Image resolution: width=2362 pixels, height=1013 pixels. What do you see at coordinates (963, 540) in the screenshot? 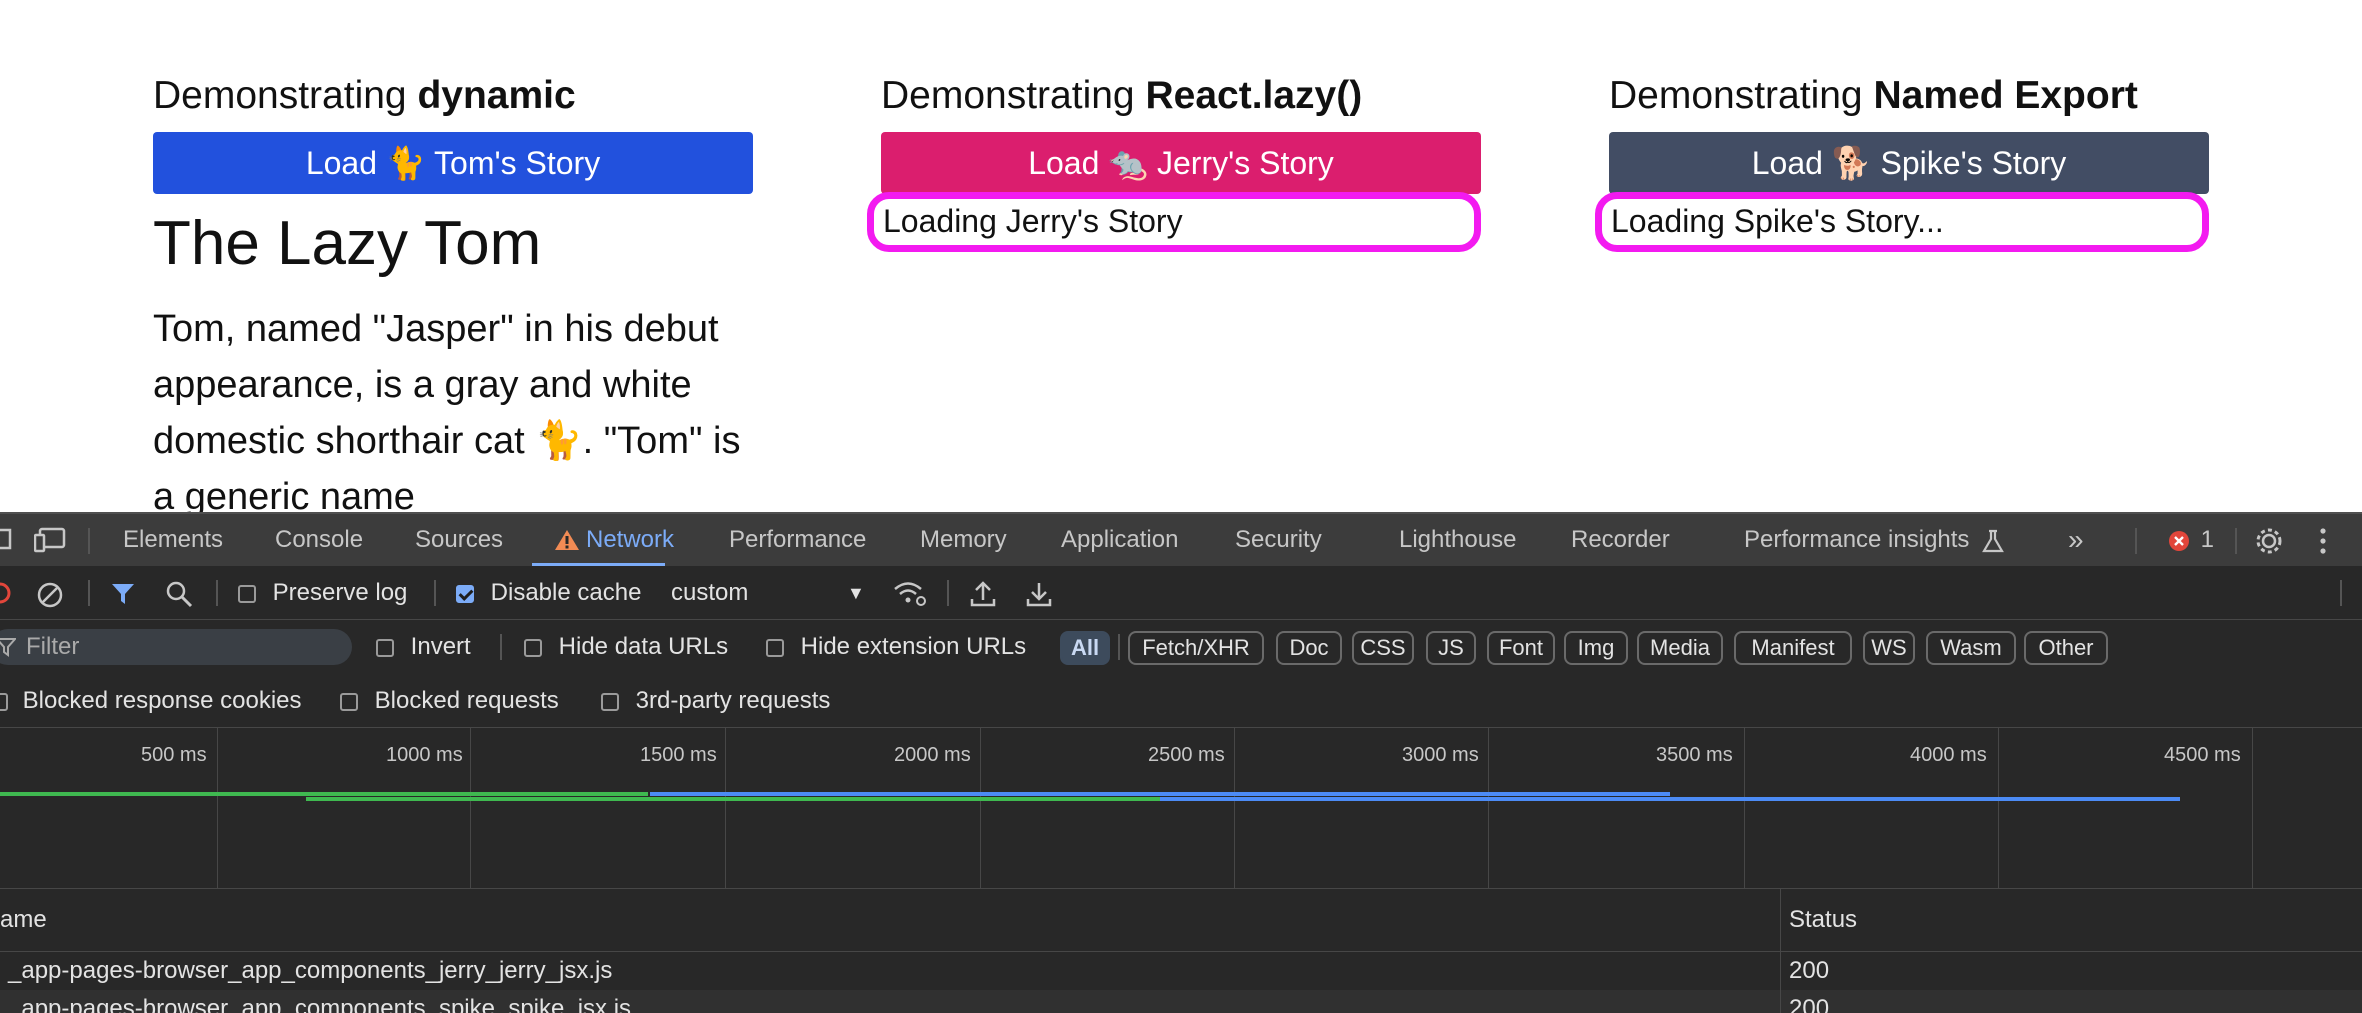
I see `tab-memory: Memory` at bounding box center [963, 540].